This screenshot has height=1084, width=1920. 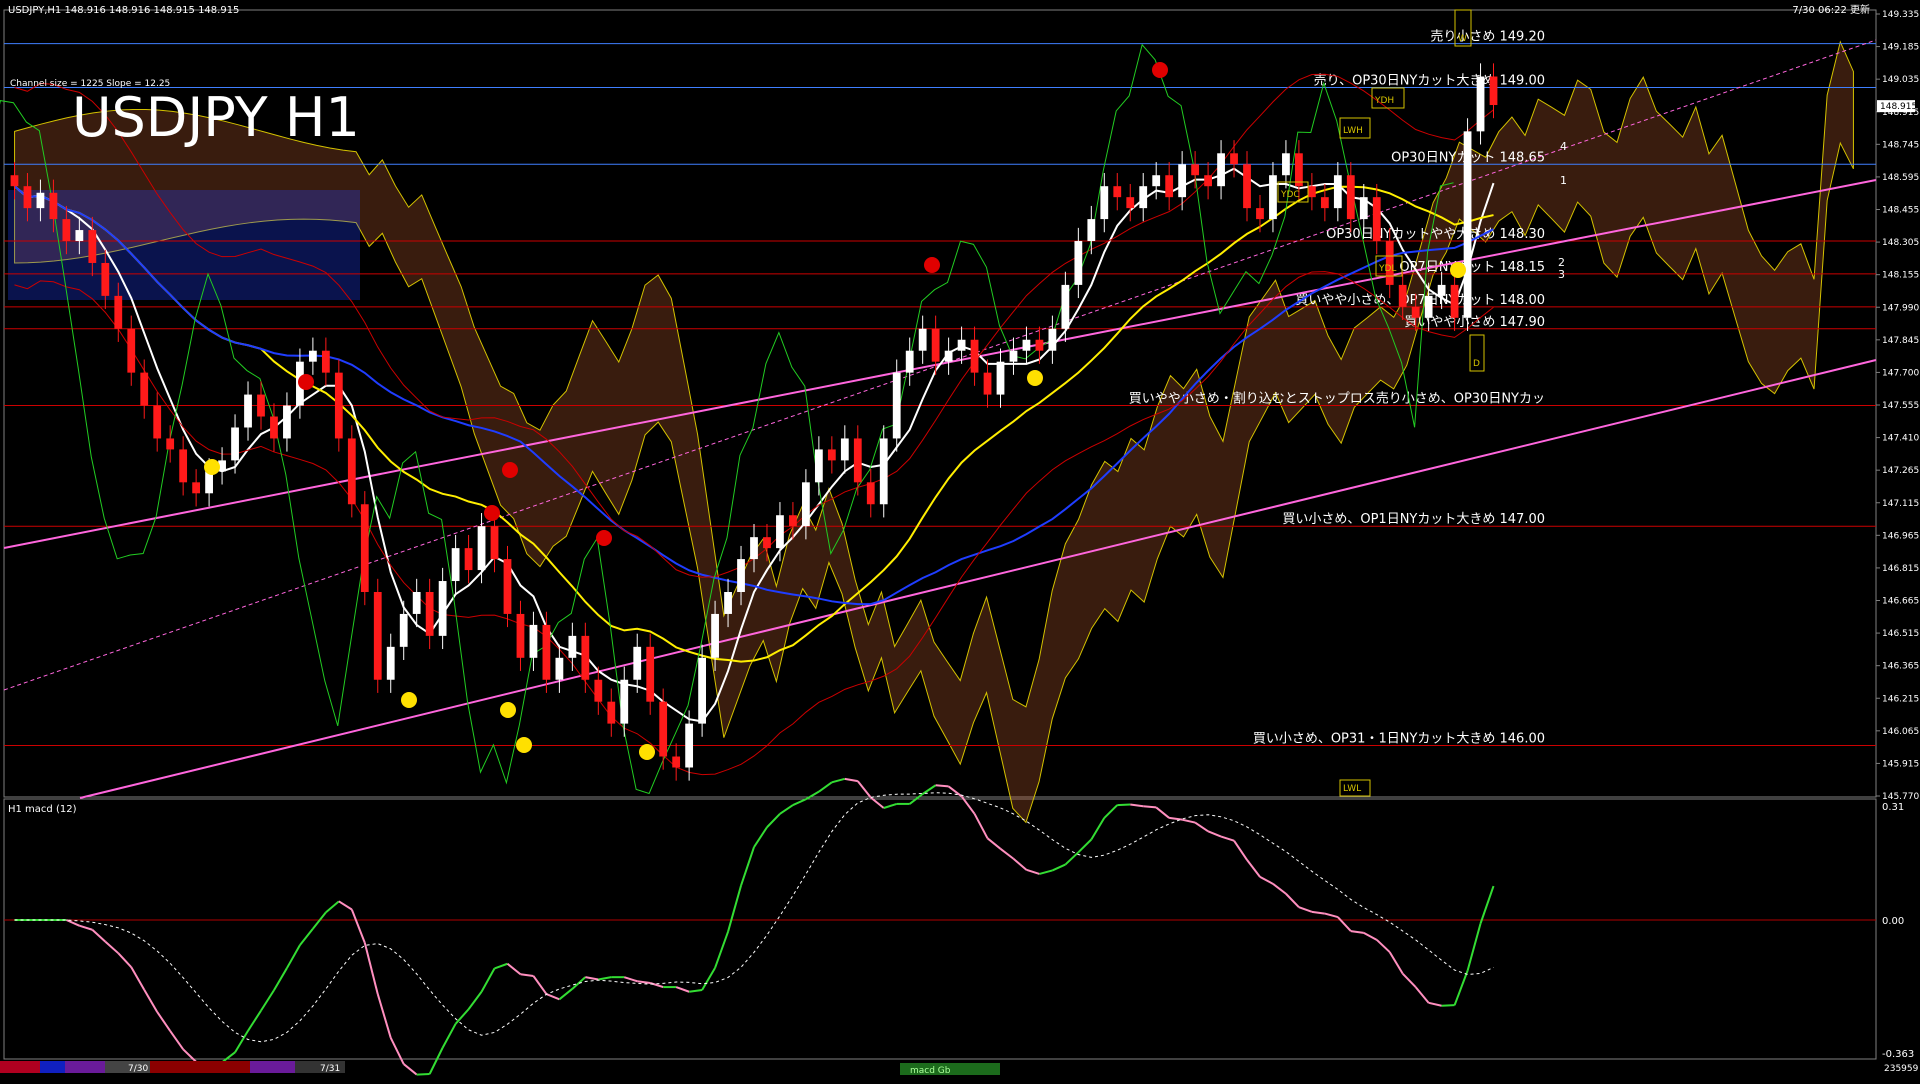 I want to click on price-tick-label: 146.365, so click(x=1900, y=667).